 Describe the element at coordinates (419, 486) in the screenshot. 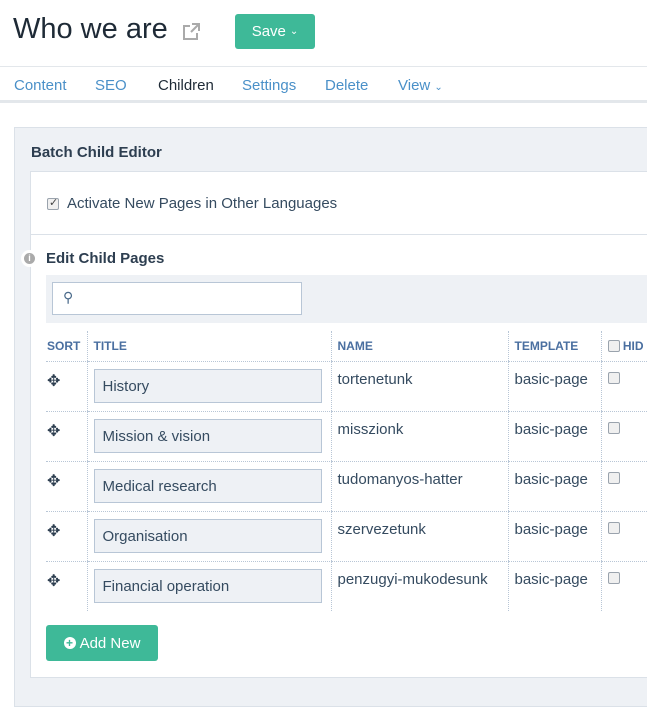

I see `name-cell: tudomanyos-hatter` at that location.